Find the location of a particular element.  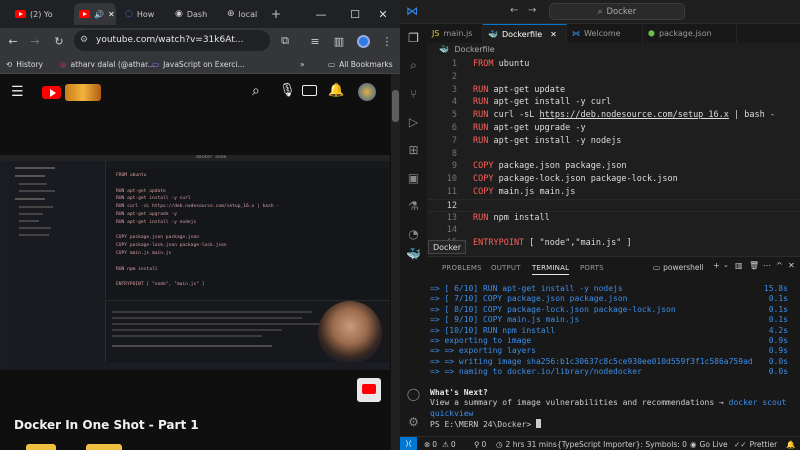

typescript-importer: {TypeScript Importer}: Symbols: 0 is located at coordinates (622, 444).